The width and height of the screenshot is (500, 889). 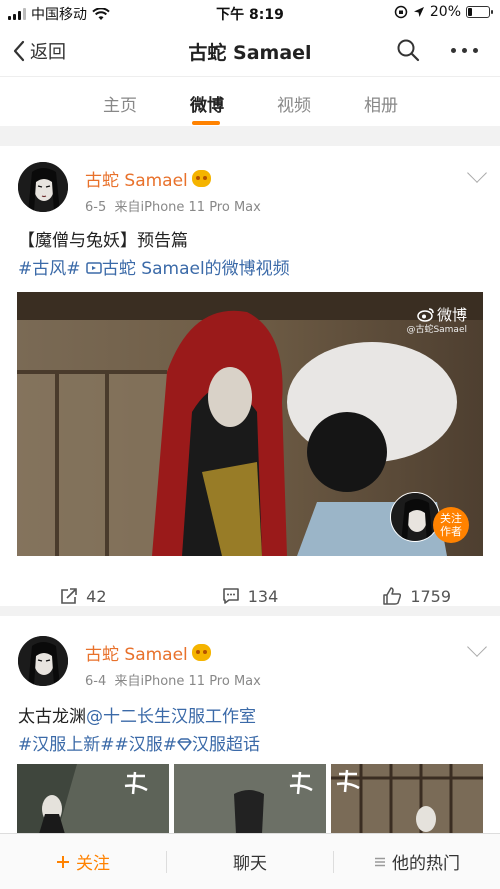 What do you see at coordinates (207, 103) in the screenshot?
I see `tab-weibo: 微博` at bounding box center [207, 103].